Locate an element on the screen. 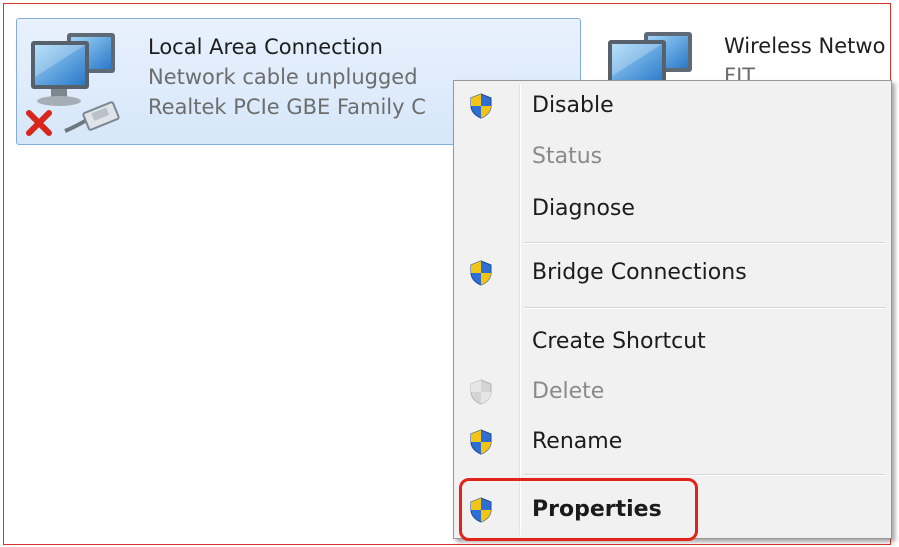 This screenshot has width=899, height=547. menu-item-label: Diagnose is located at coordinates (583, 208).